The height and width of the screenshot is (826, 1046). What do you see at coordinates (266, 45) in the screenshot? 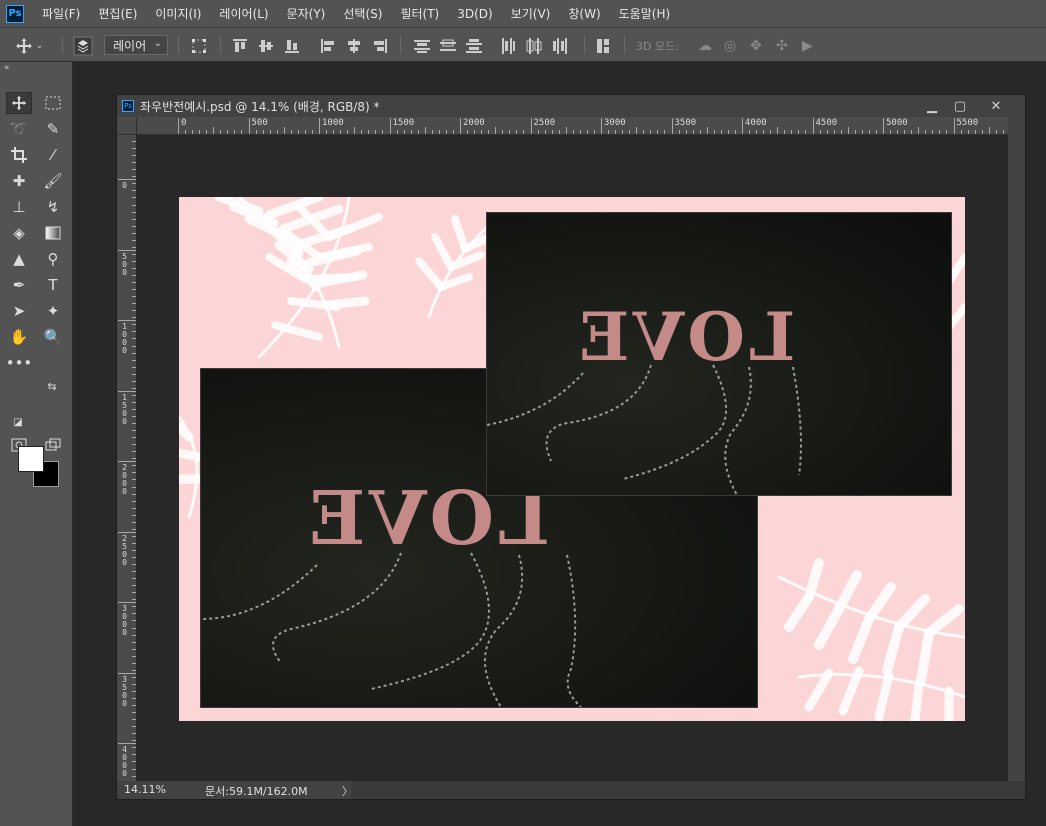
I see `align-vertical-center-icon` at bounding box center [266, 45].